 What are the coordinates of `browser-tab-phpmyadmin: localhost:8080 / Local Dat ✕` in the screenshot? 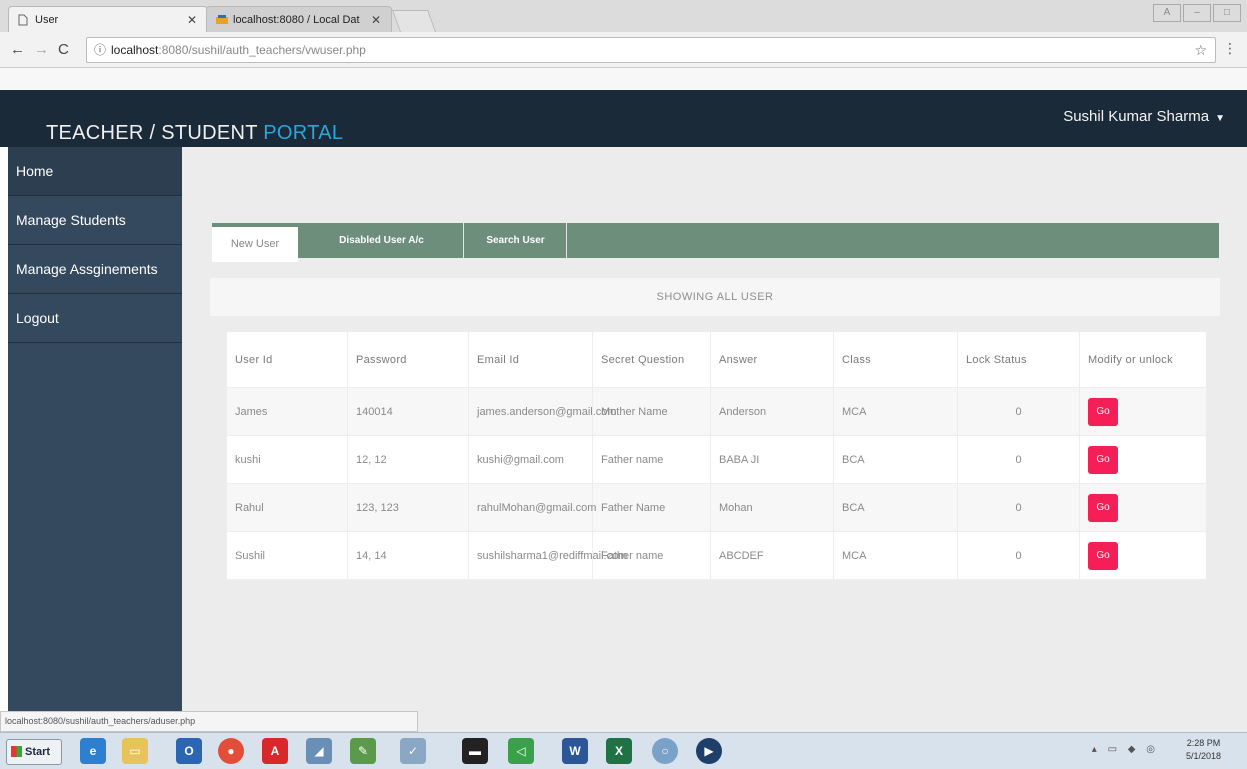 It's located at (299, 19).